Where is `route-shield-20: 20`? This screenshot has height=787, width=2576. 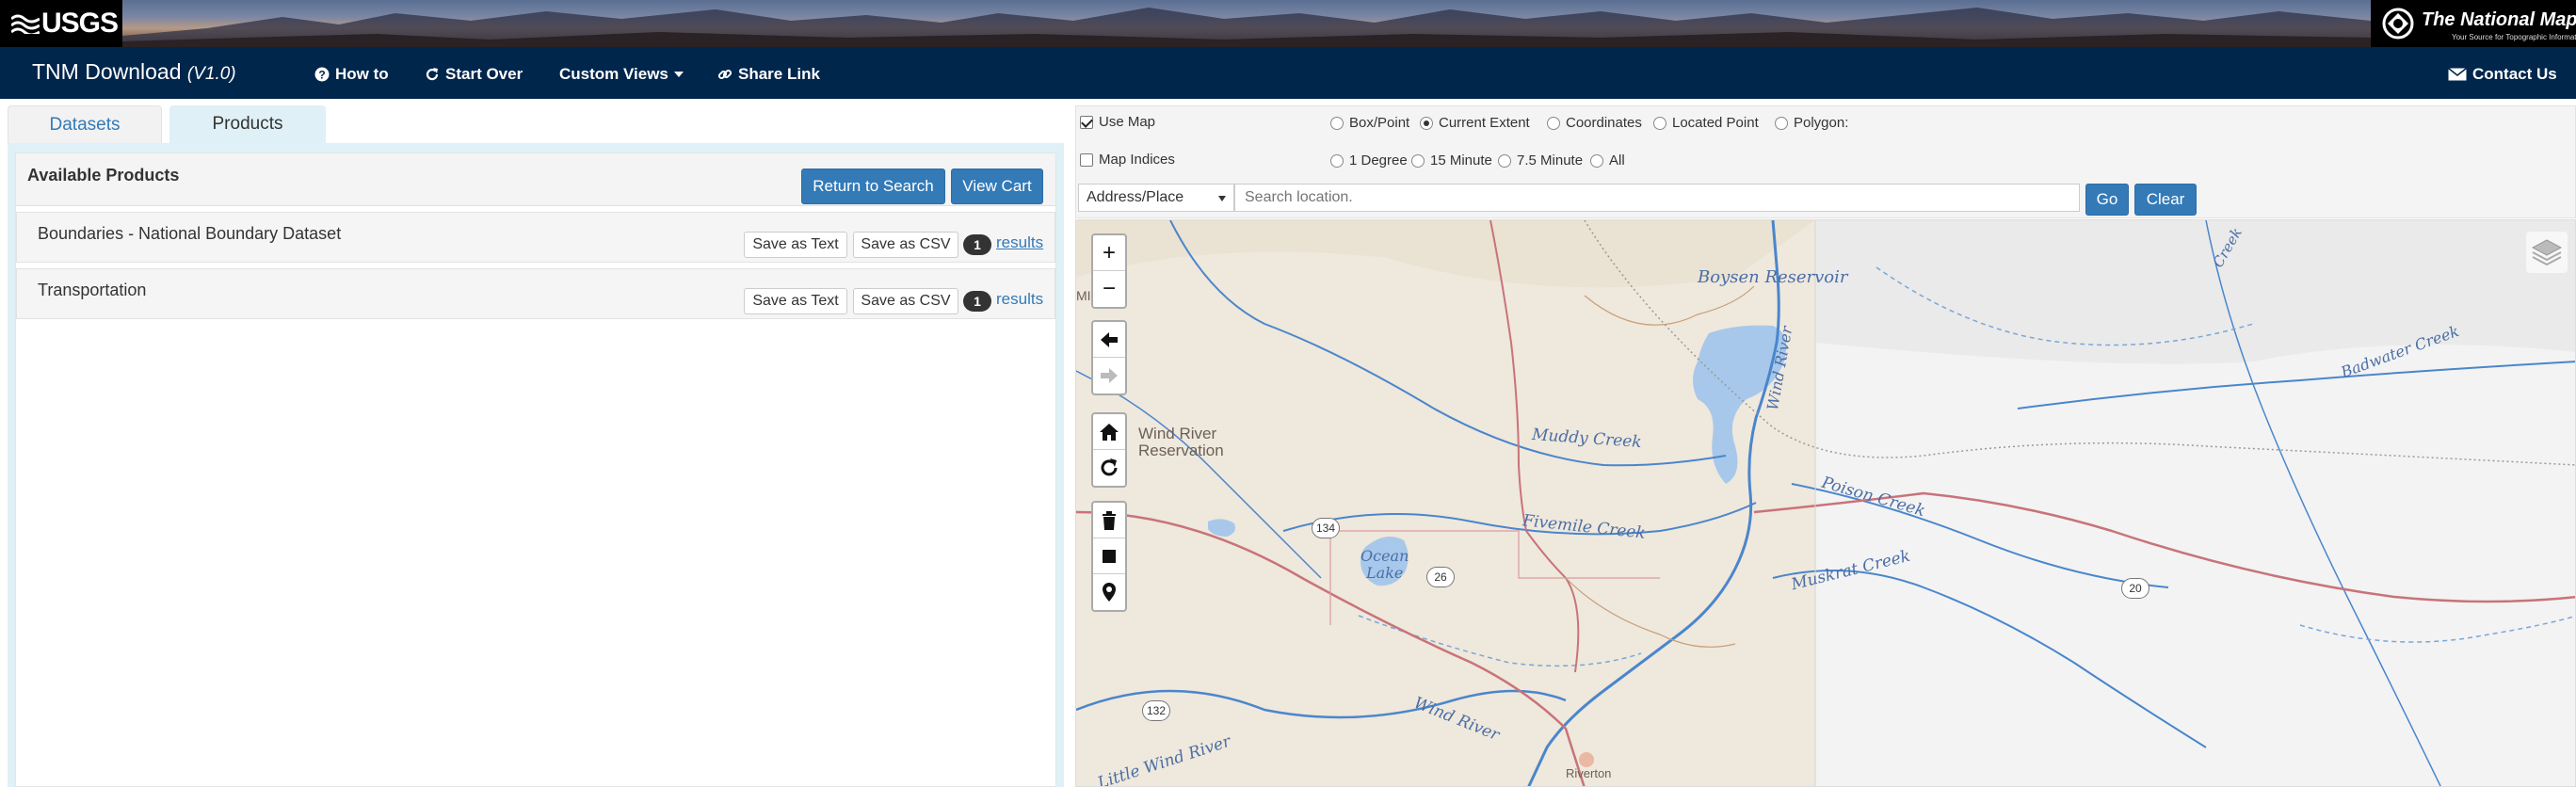 route-shield-20: 20 is located at coordinates (2135, 588).